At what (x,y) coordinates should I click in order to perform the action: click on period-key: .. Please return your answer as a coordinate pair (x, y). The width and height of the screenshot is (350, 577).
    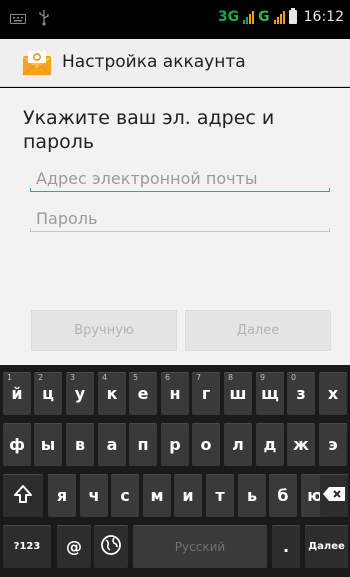
    Looking at the image, I should click on (286, 546).